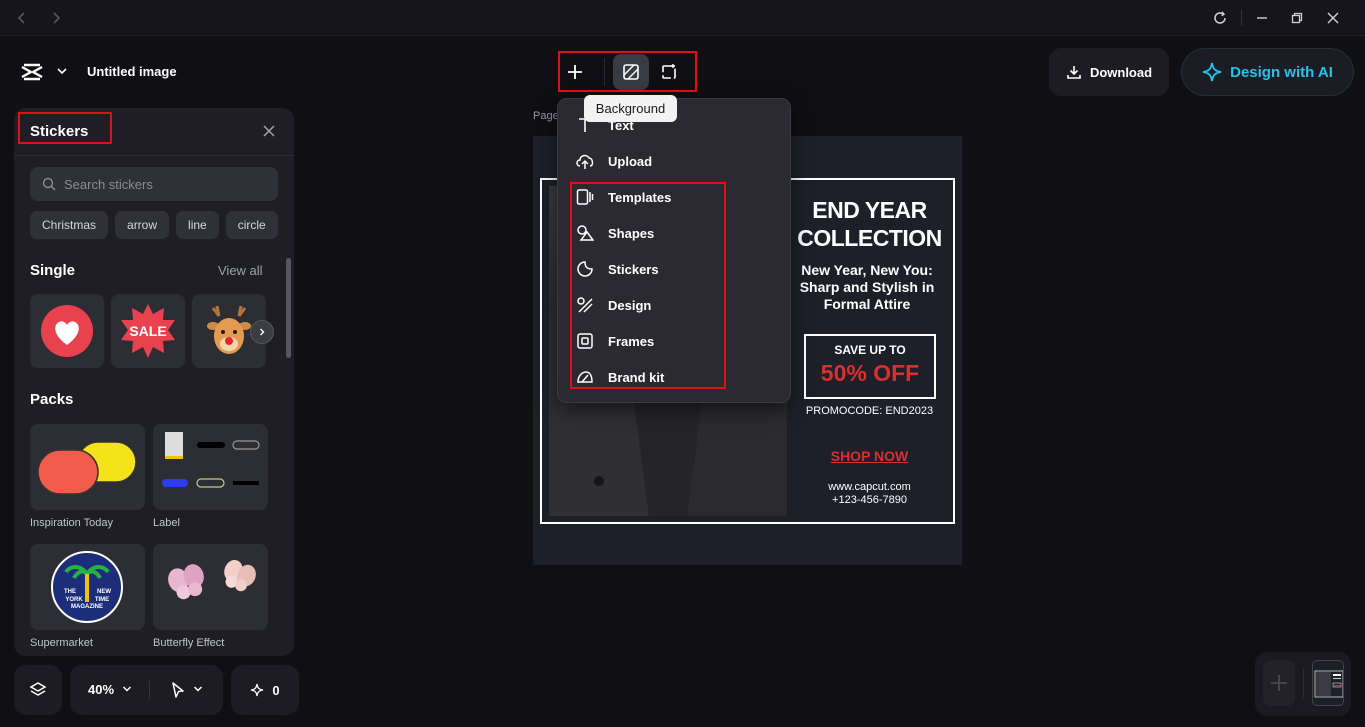  Describe the element at coordinates (87, 587) in the screenshot. I see `pack-supermarket: THE NEW YORK TIME MAGAZINE` at that location.